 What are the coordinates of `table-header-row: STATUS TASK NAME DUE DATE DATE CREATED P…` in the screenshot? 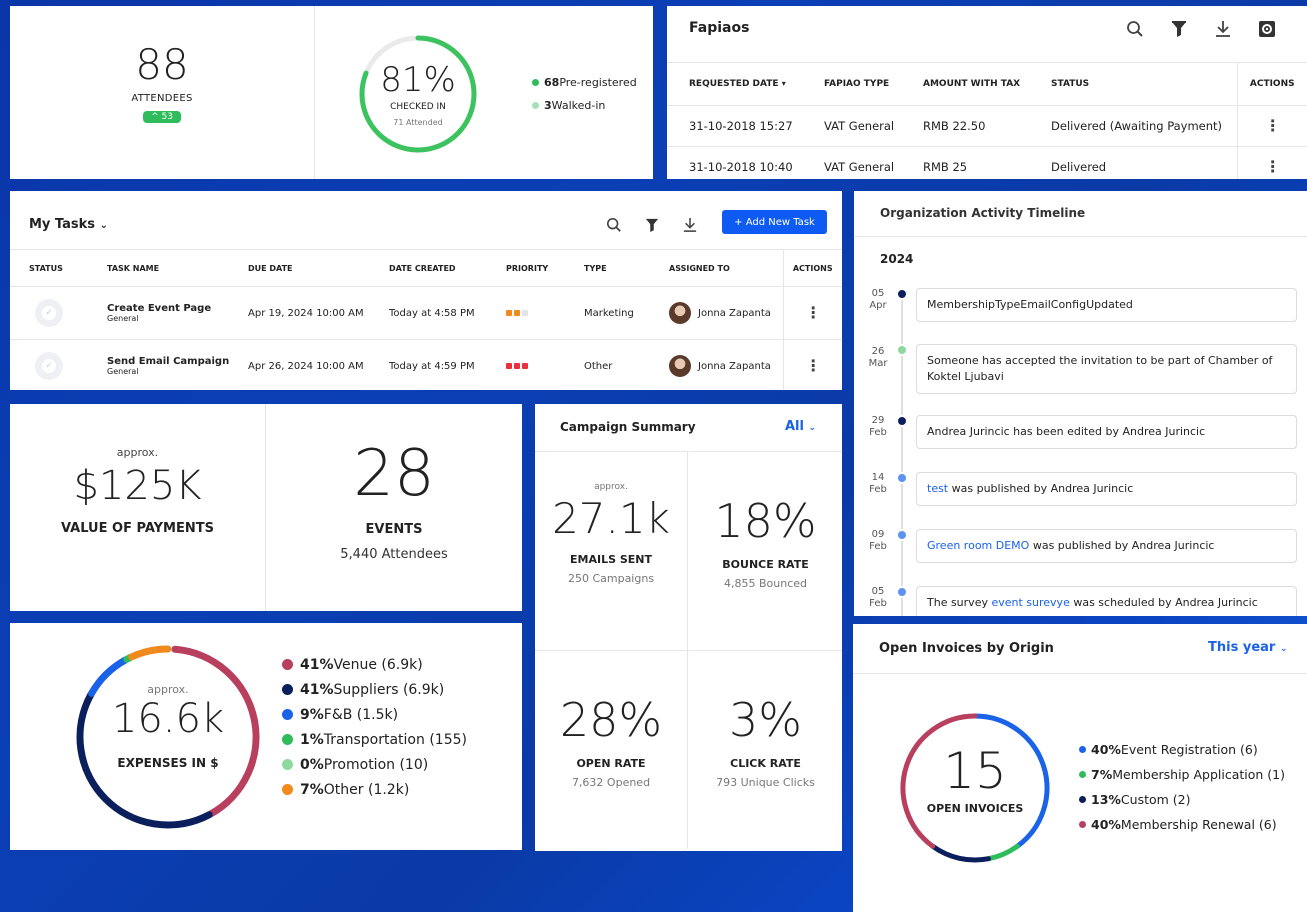 It's located at (426, 268).